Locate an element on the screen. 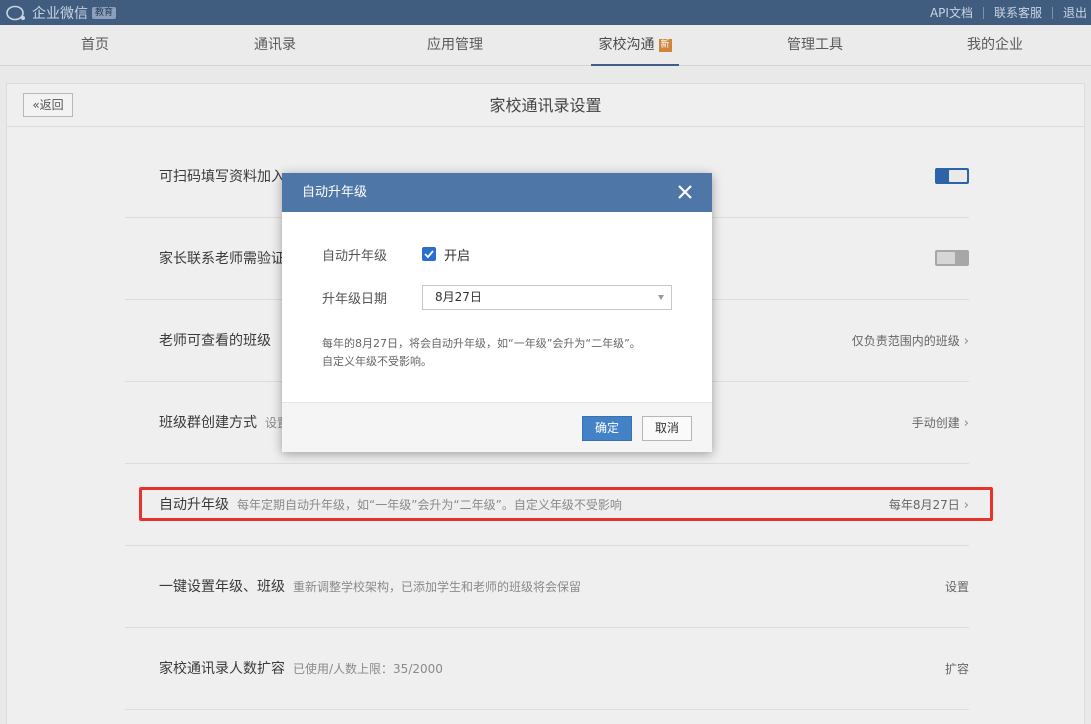 The image size is (1091, 724). upgrade-date-value: 8月27日 is located at coordinates (458, 297).